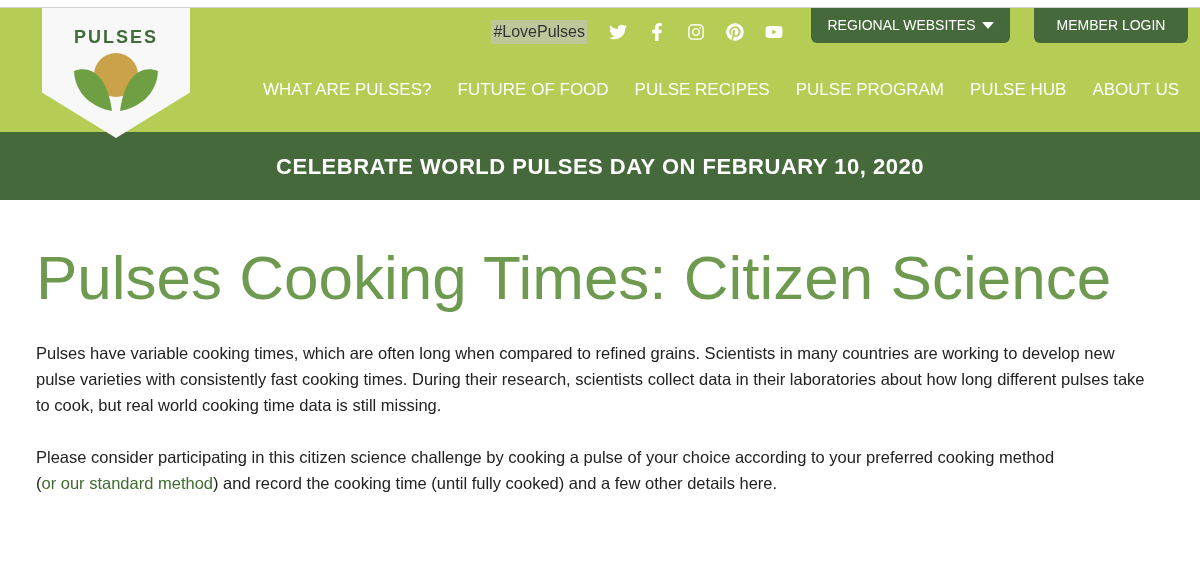 This screenshot has height=578, width=1200. Describe the element at coordinates (987, 25) in the screenshot. I see `caret-icon` at that location.